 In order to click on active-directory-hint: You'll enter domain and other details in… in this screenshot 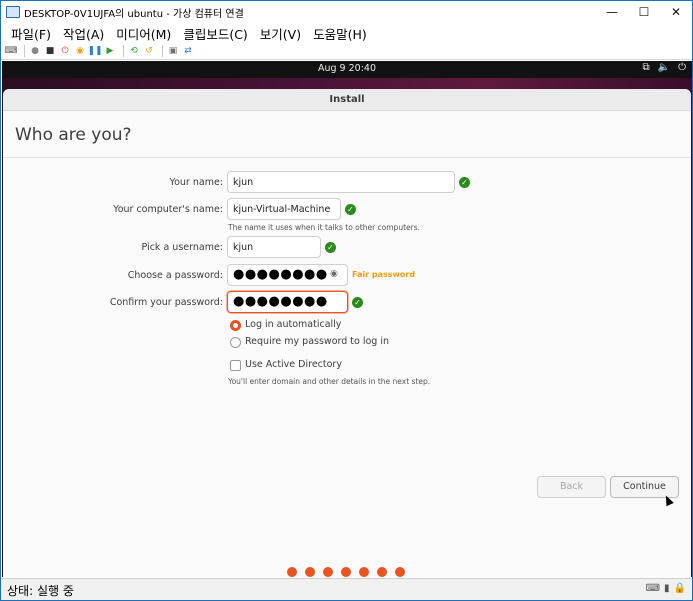, I will do `click(329, 381)`.